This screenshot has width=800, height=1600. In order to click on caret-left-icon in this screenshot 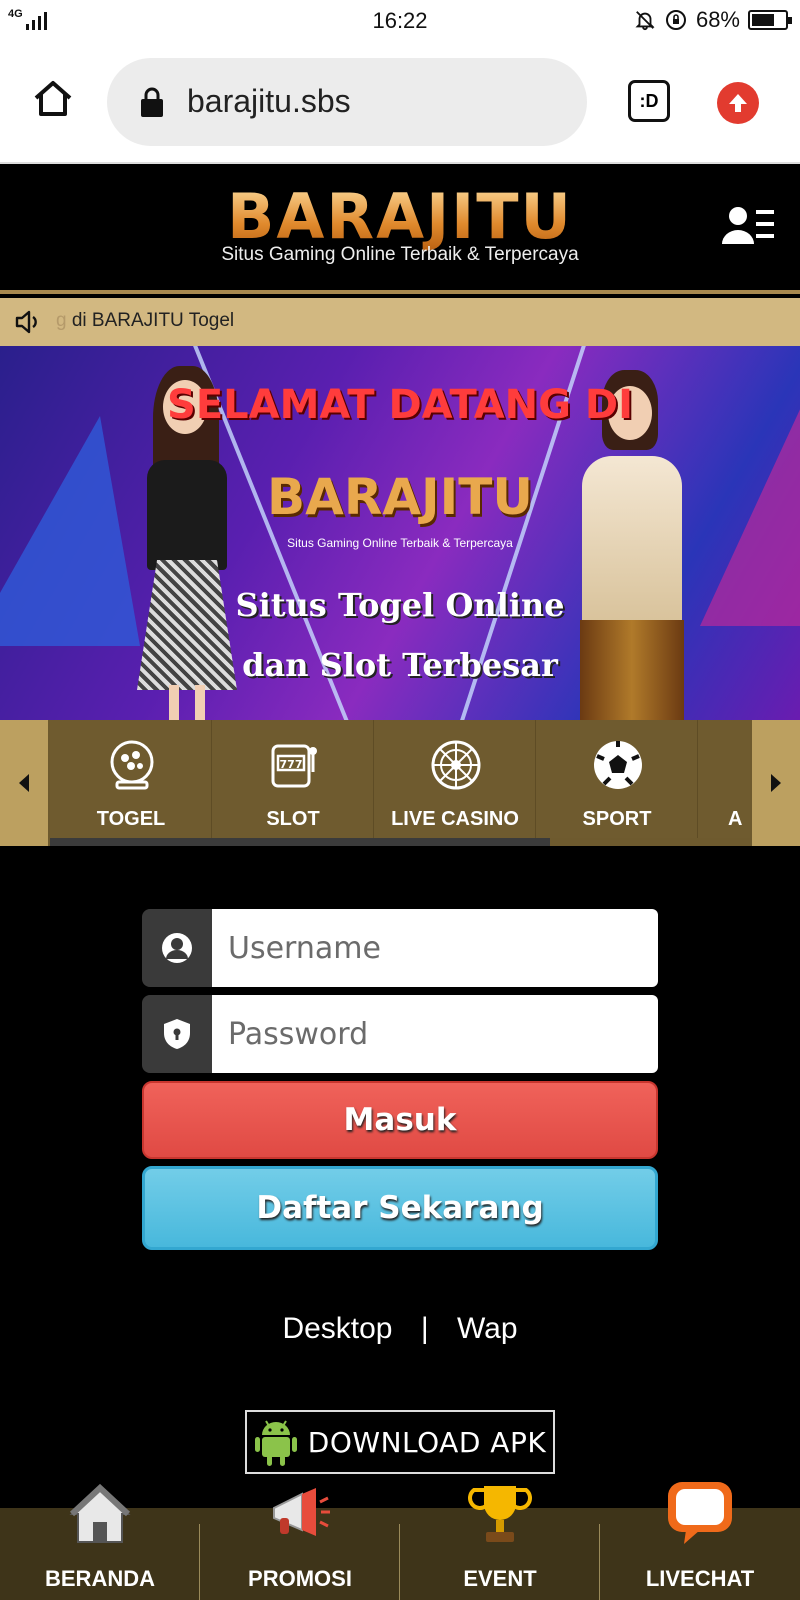, I will do `click(24, 783)`.